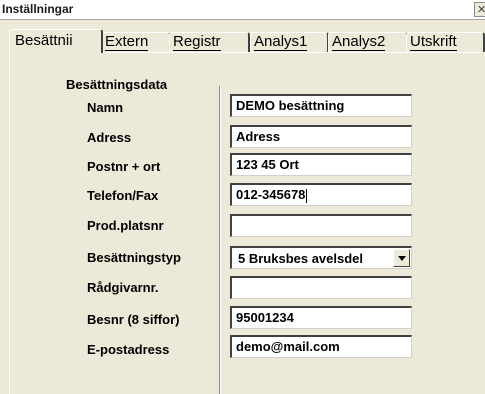  Describe the element at coordinates (134, 257) in the screenshot. I see `typ-label: Besättningstyp` at that location.